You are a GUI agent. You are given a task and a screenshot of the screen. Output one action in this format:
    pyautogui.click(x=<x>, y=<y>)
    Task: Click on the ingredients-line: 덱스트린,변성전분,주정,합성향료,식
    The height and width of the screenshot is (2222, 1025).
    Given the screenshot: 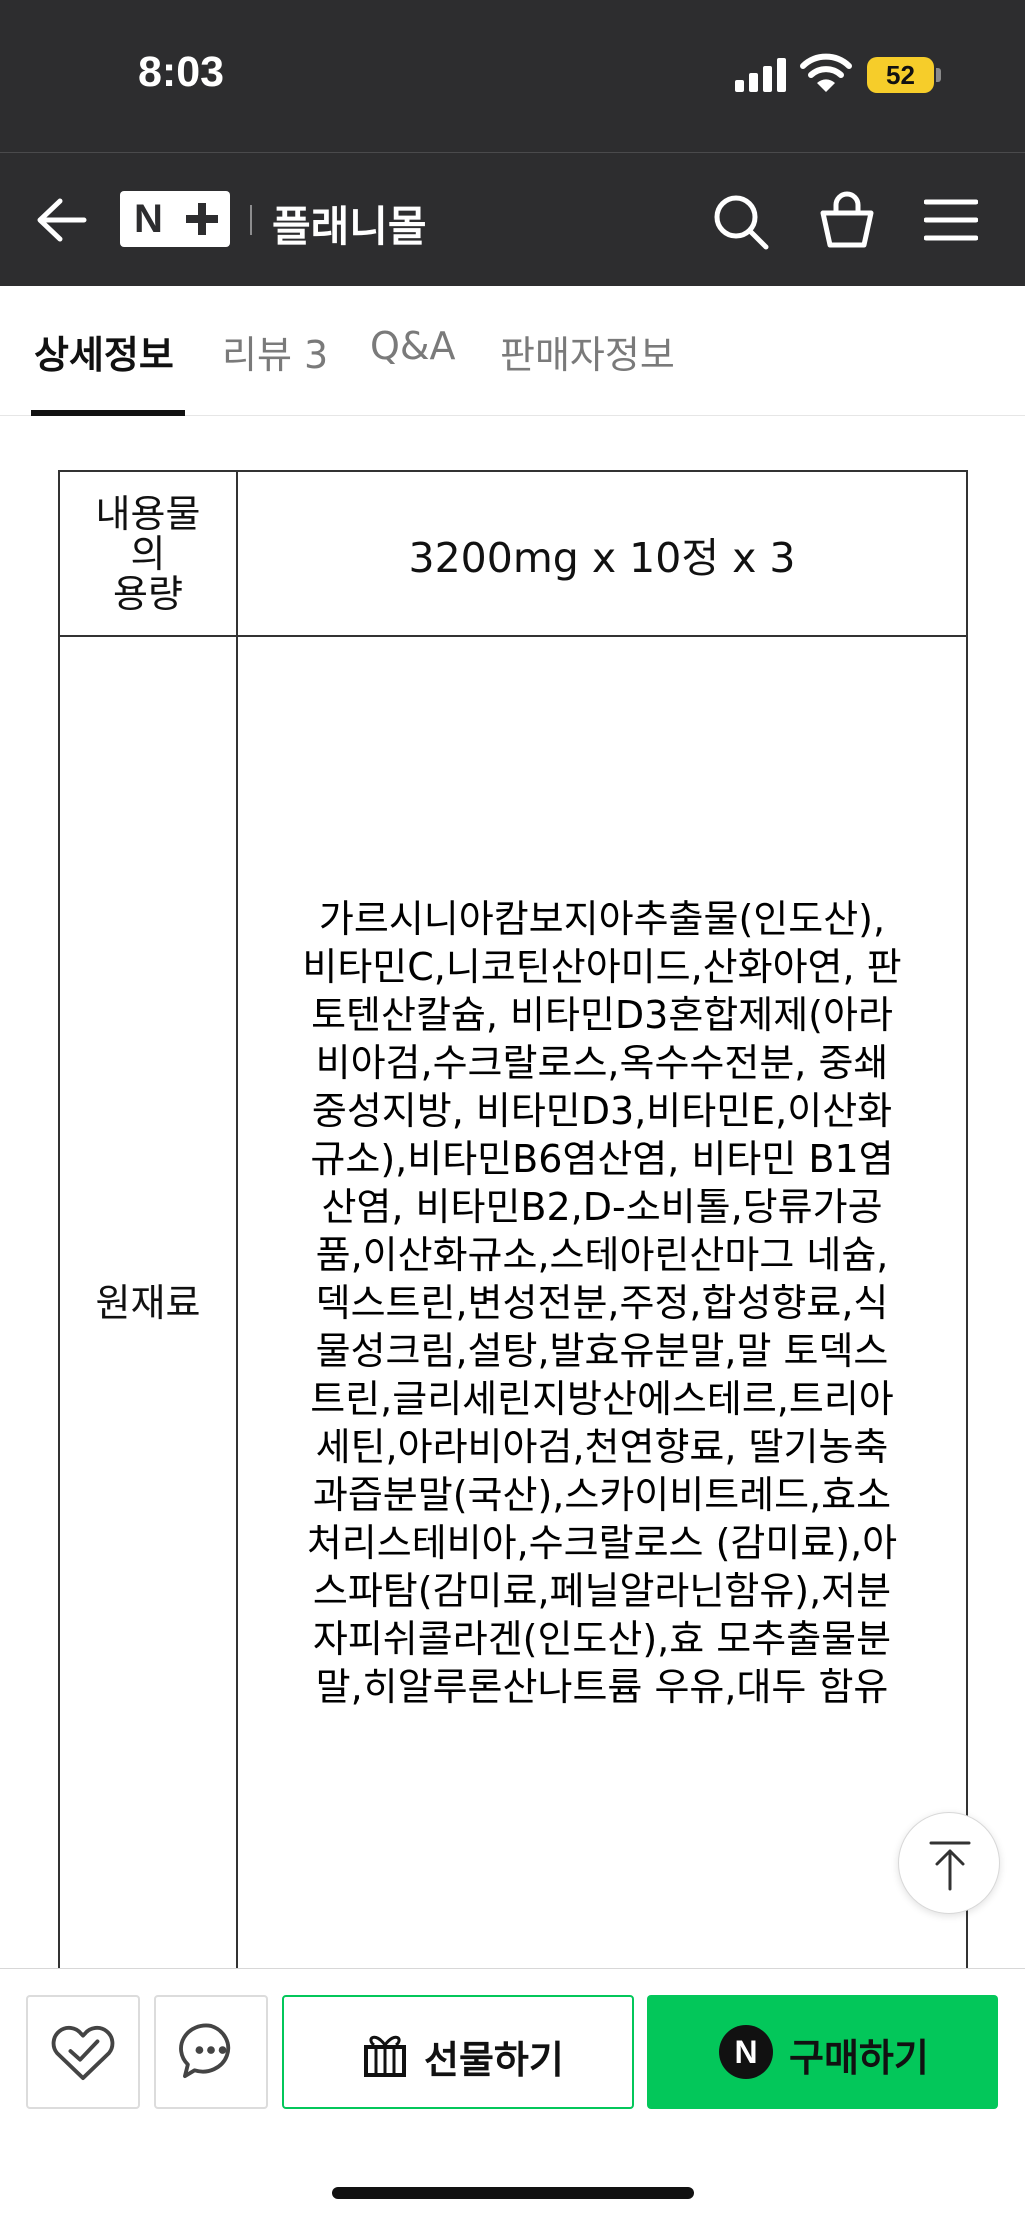 What is the action you would take?
    pyautogui.click(x=602, y=1302)
    